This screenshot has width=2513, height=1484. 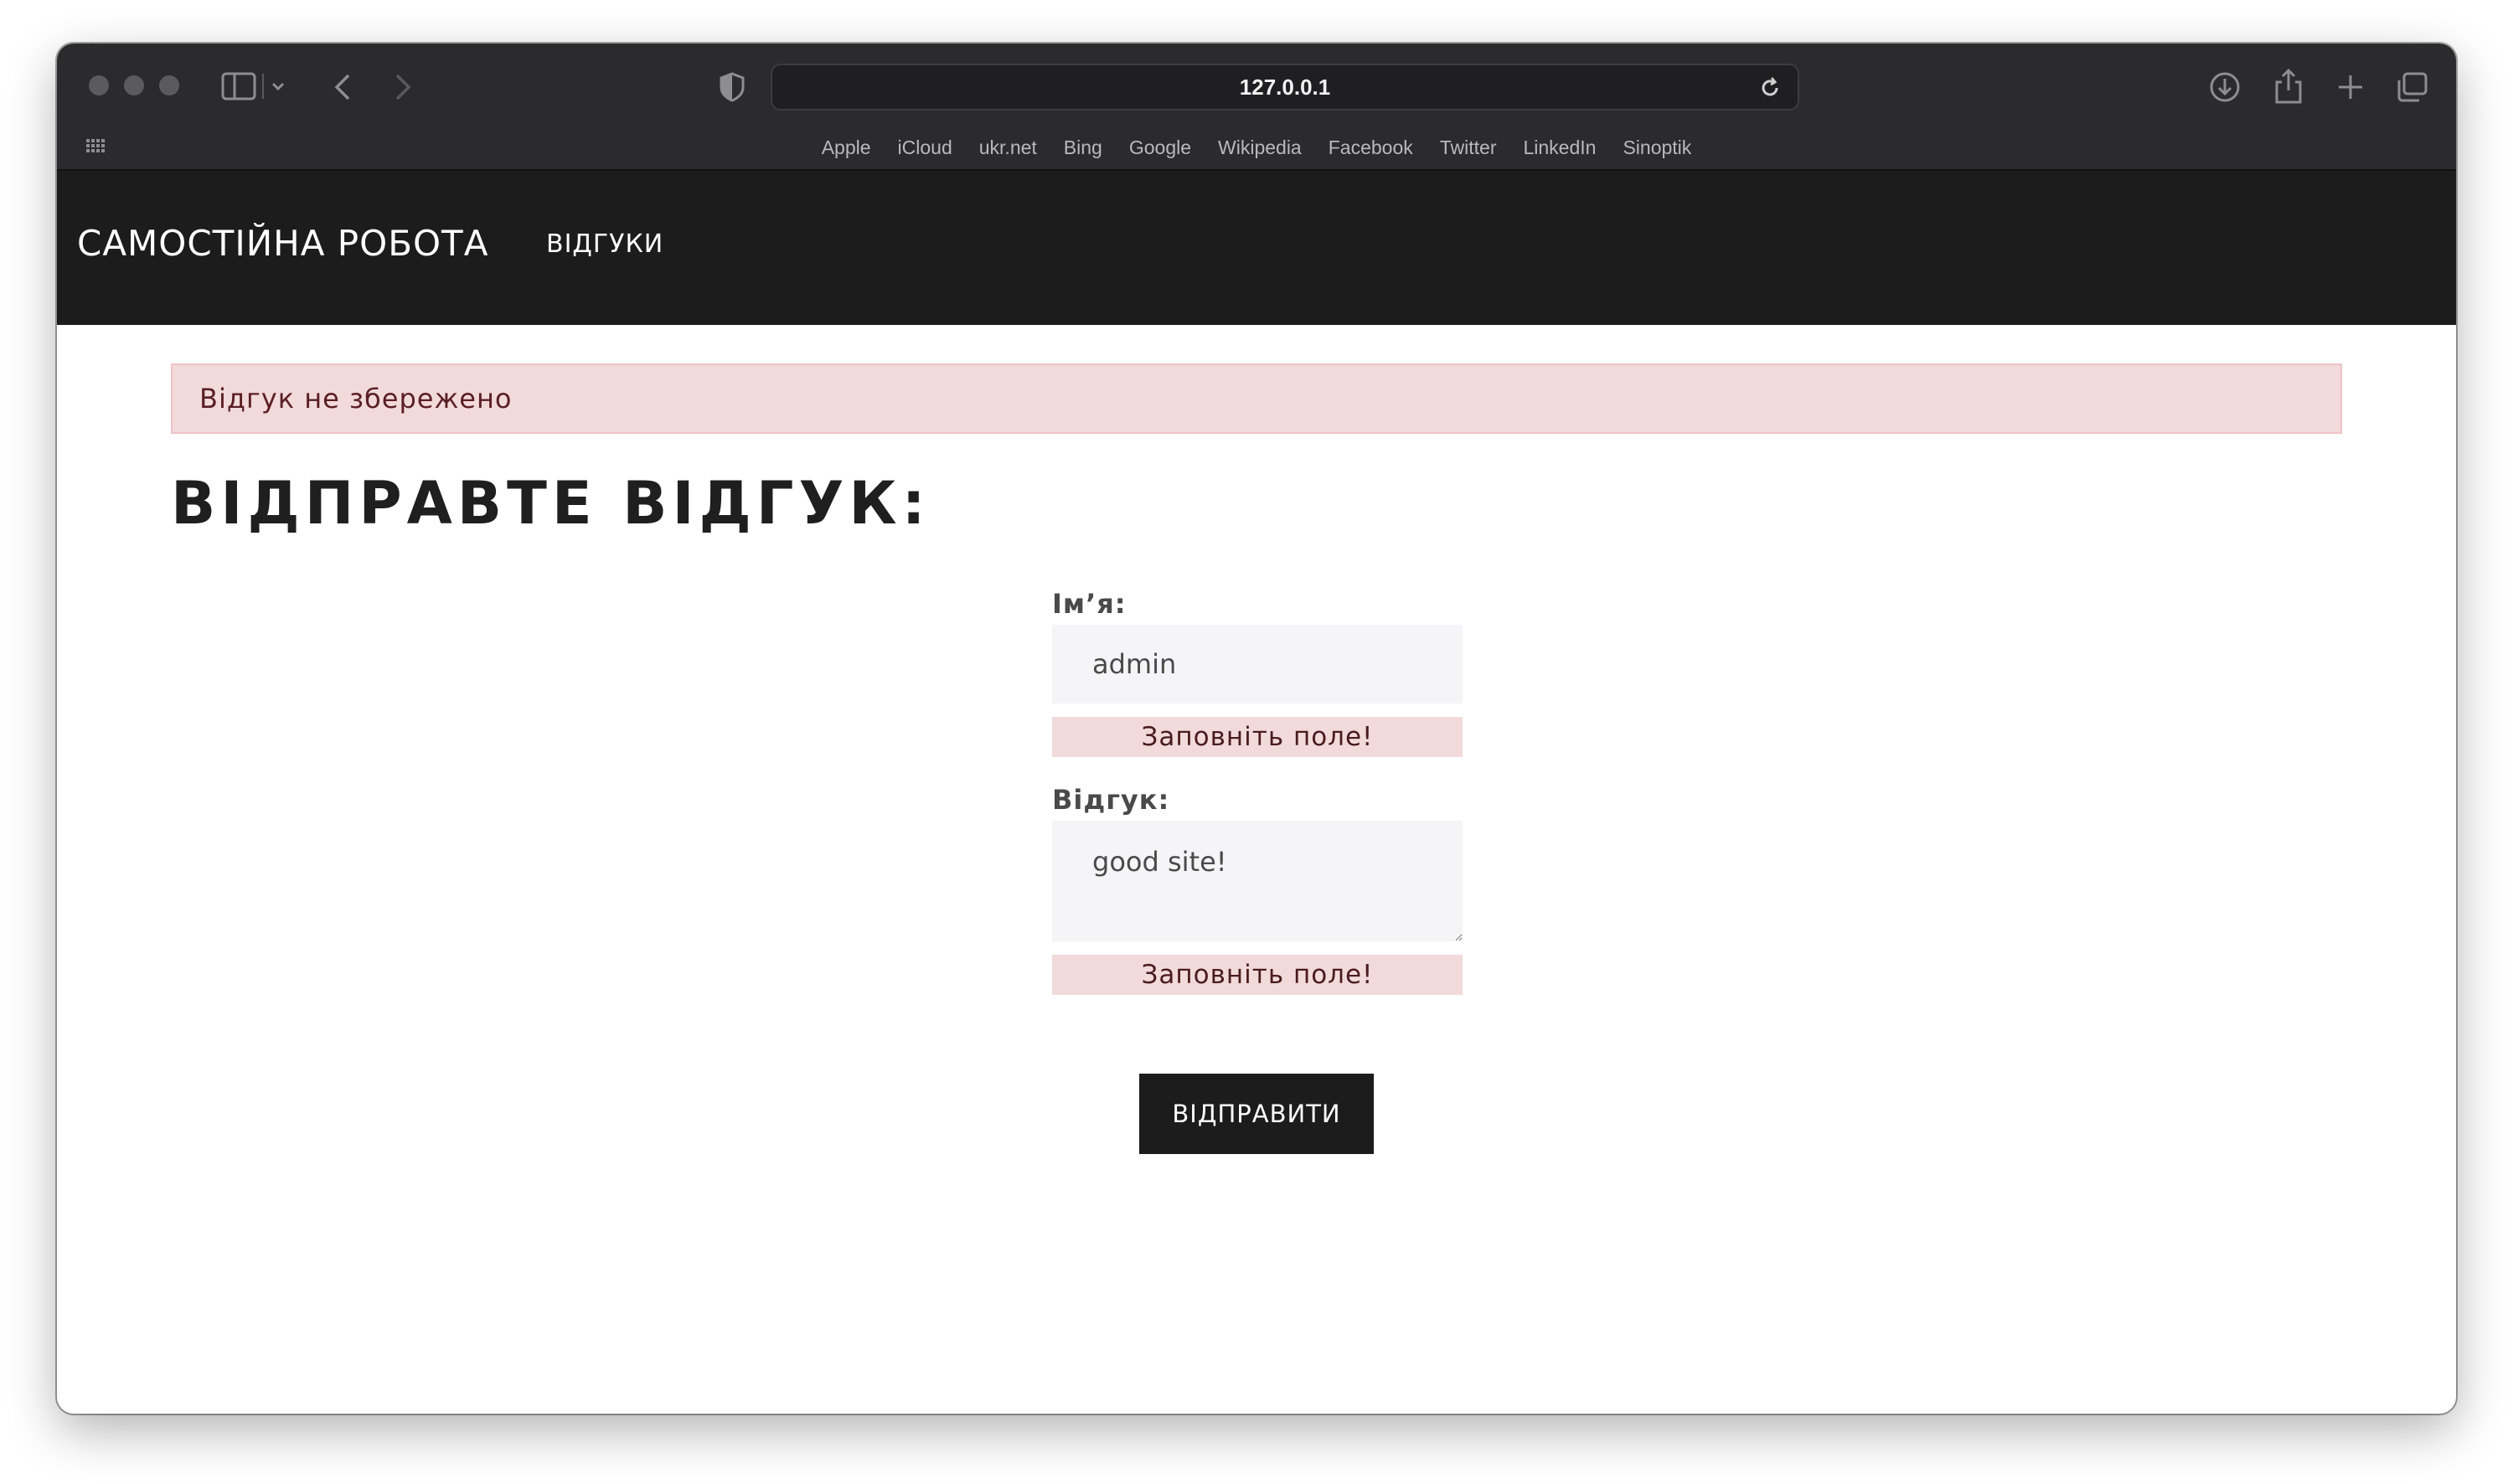 I want to click on downloads-icon, so click(x=2224, y=87).